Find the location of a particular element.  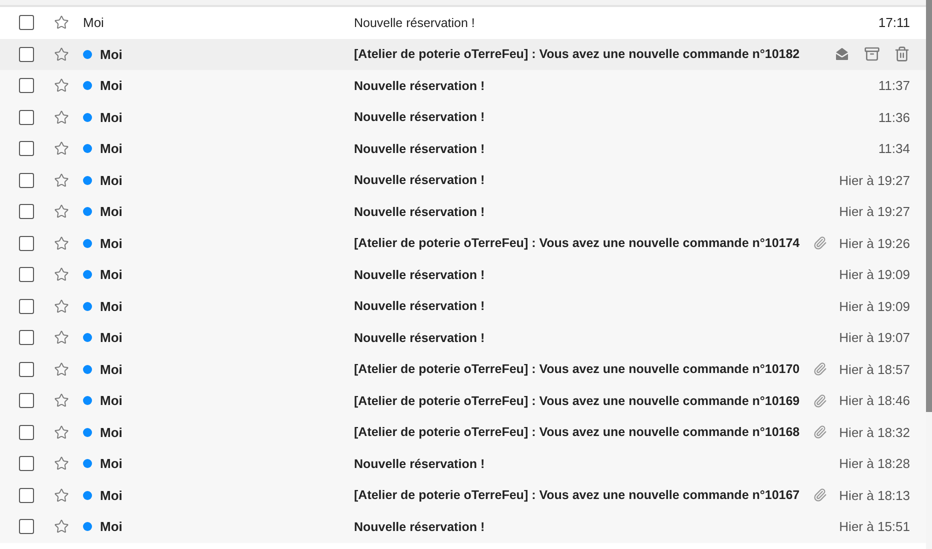

message-row: Moi [Atelier de poterie oTerreFeu] : Vous avez une nouvelle commande n°10167 Hier à 18:13 is located at coordinates (463, 495).